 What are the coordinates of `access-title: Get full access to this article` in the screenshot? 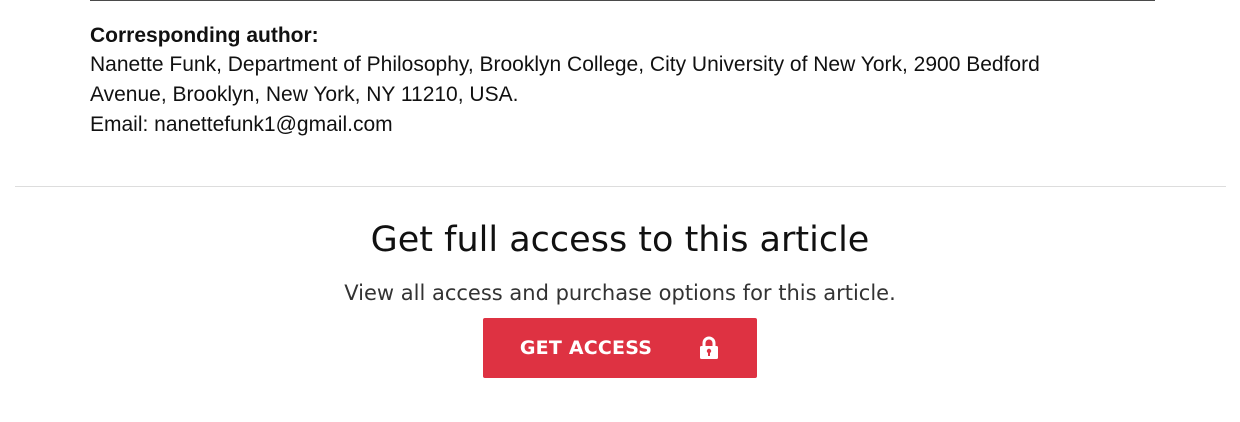 It's located at (620, 240).